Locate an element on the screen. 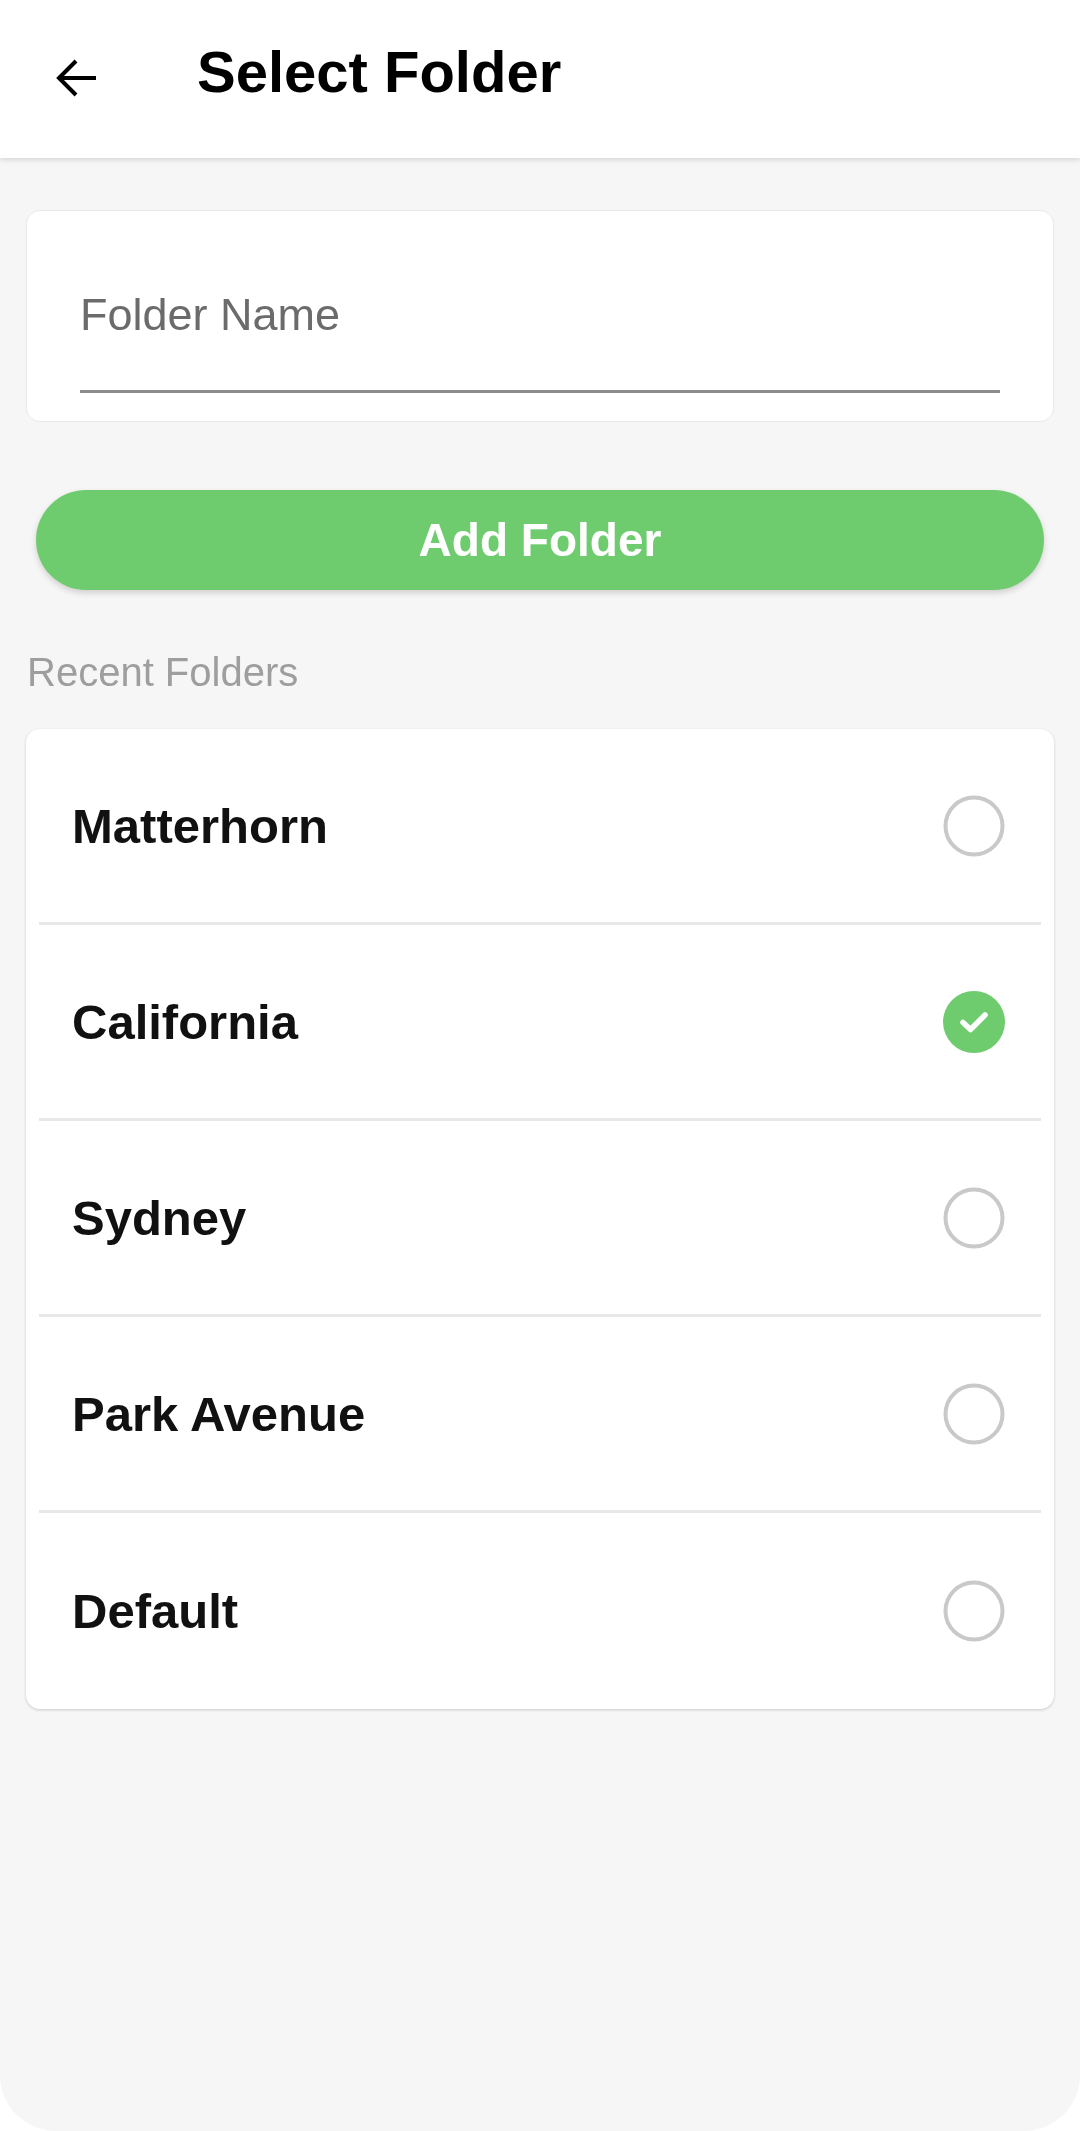 Image resolution: width=1080 pixels, height=2131 pixels. folder-list-item: Park Avenue is located at coordinates (540, 1415).